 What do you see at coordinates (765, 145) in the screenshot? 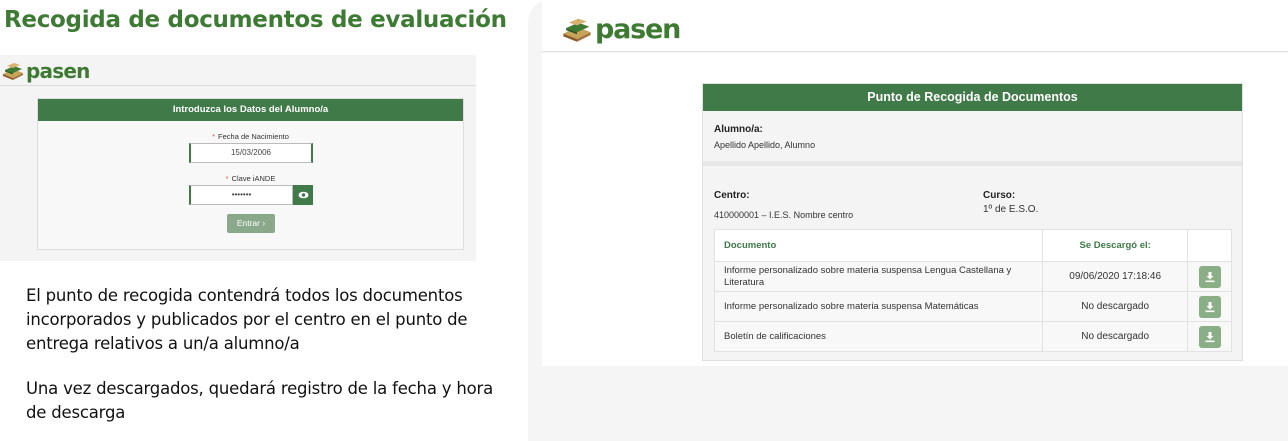
I see `student-value: Apellido Apellido, Alumno` at bounding box center [765, 145].